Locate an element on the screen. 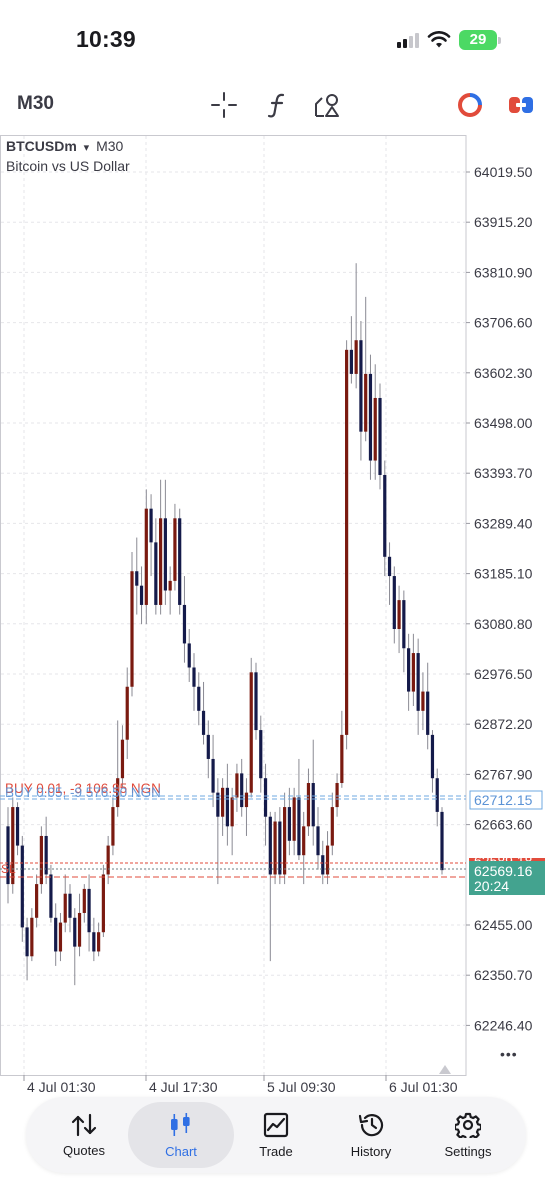  crosshair-icon is located at coordinates (224, 105).